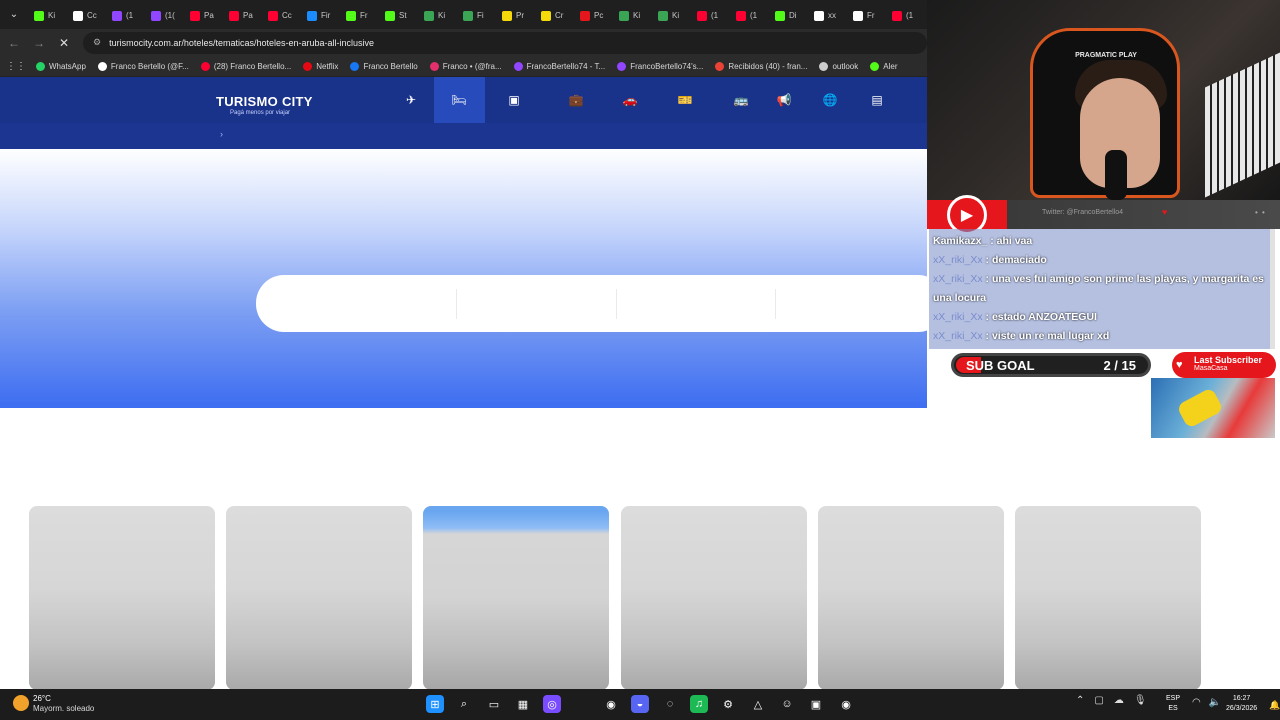  What do you see at coordinates (793, 15) in the screenshot?
I see `tab-label: Di` at bounding box center [793, 15].